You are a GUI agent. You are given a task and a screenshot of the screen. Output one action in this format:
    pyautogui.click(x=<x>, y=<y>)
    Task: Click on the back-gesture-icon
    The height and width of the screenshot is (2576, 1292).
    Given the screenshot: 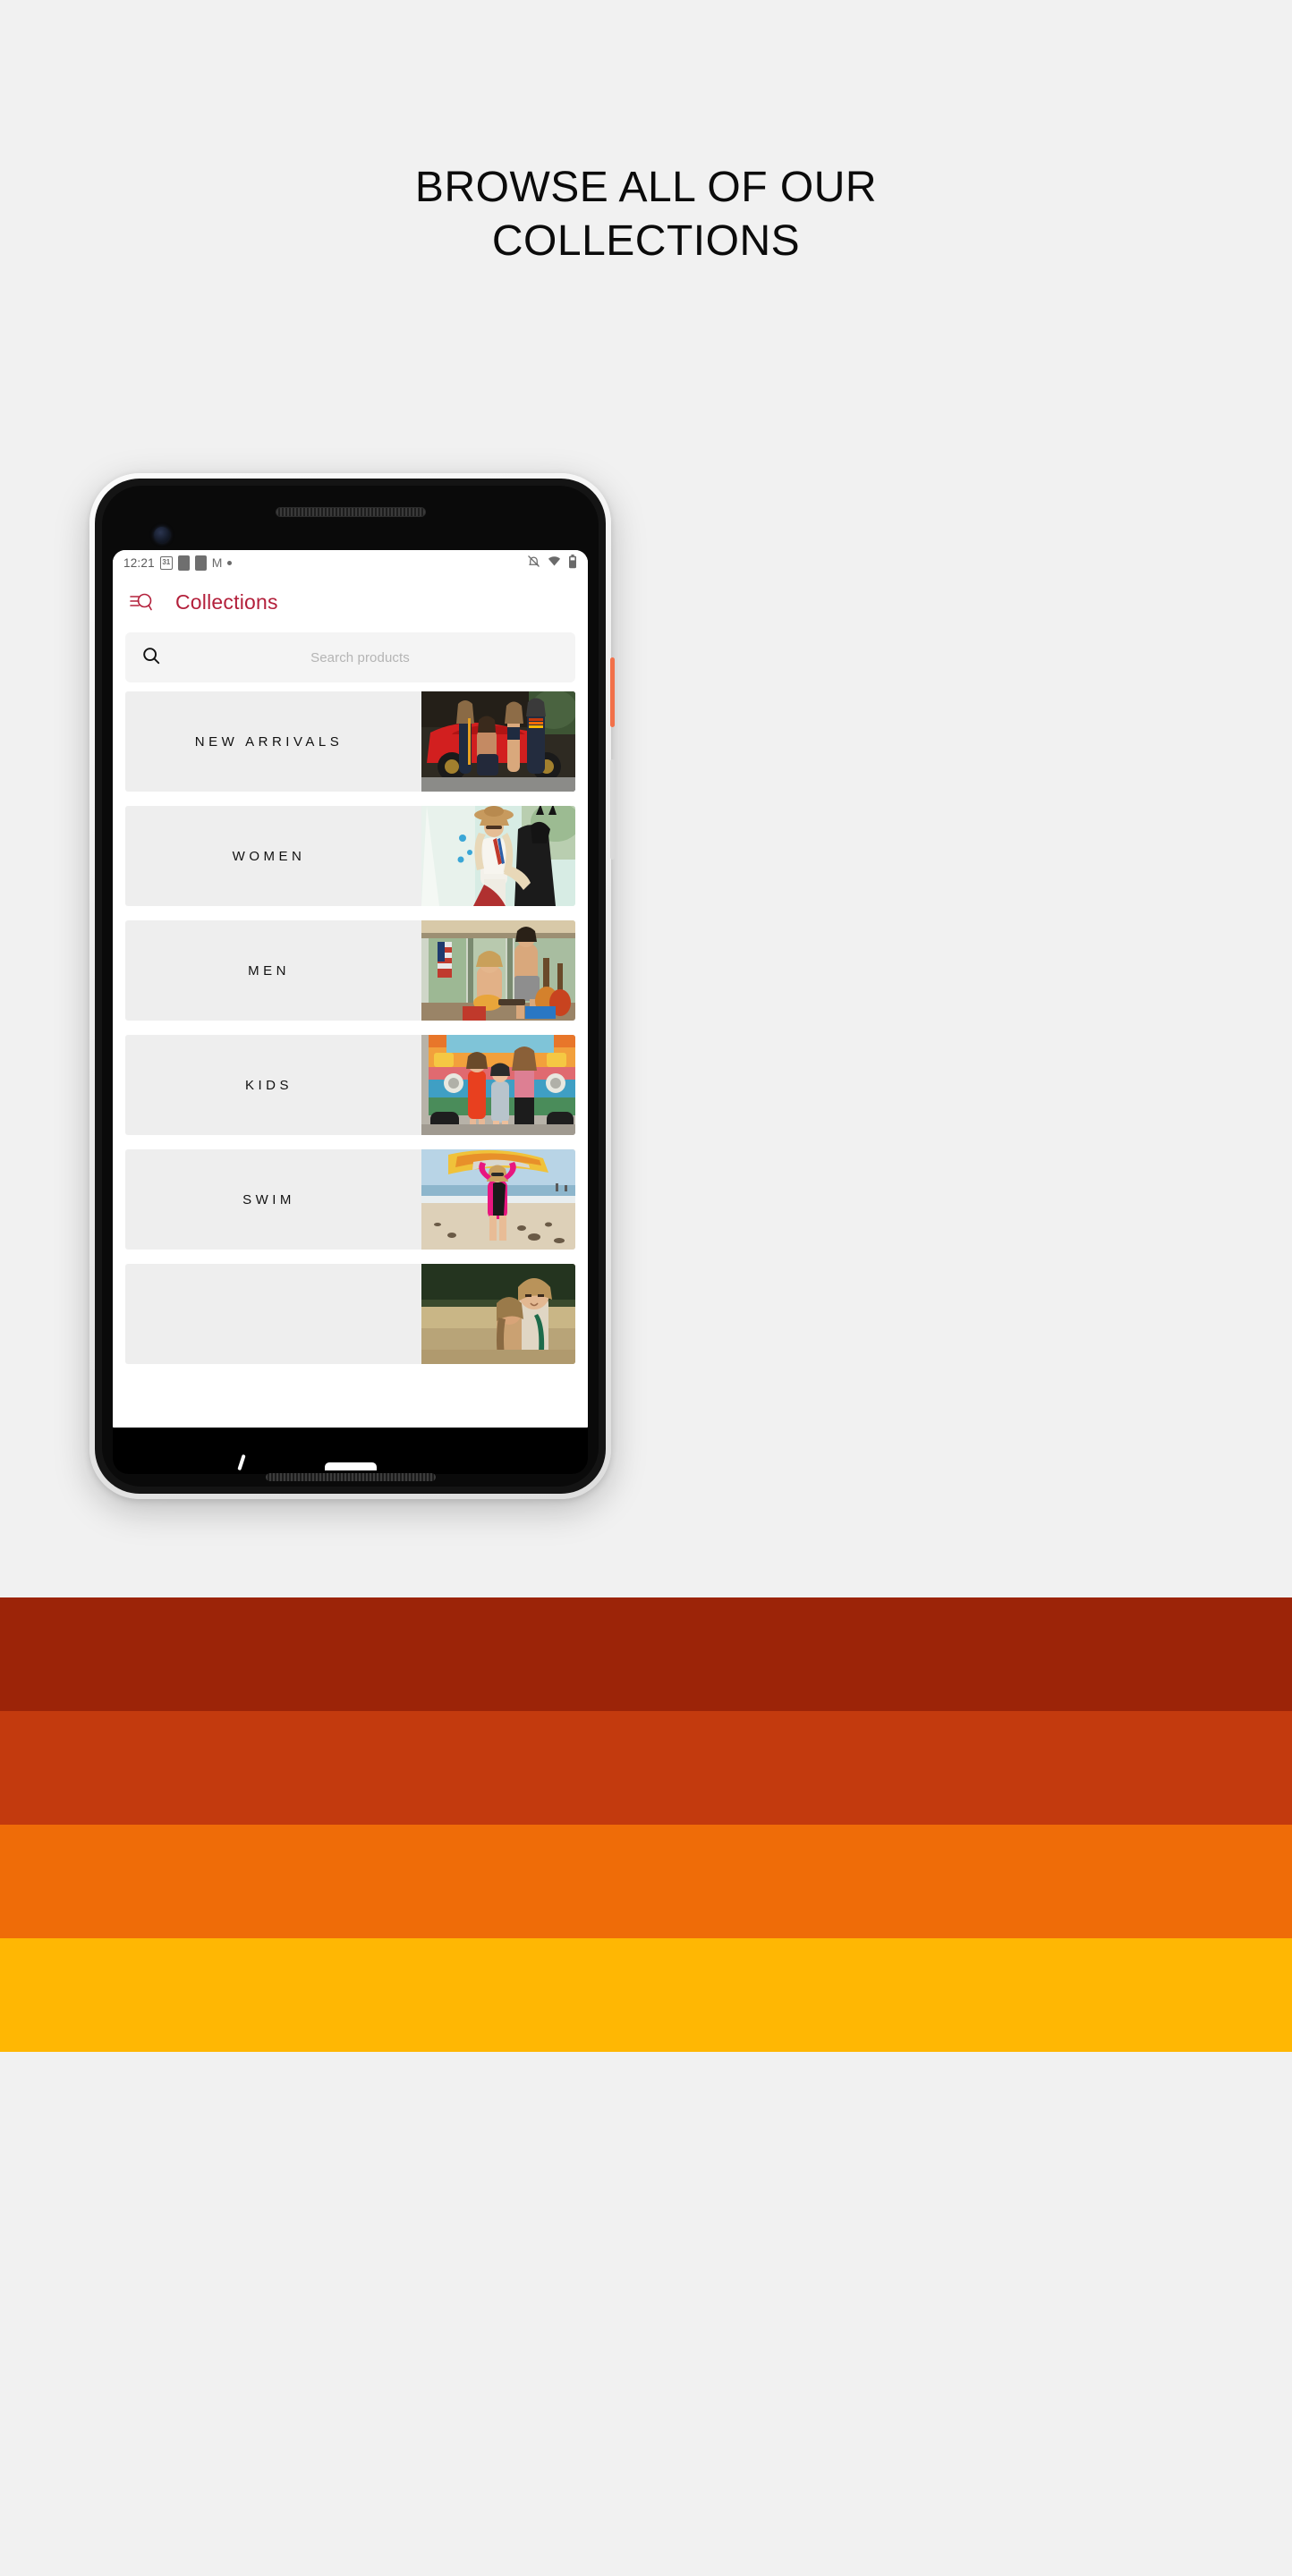 What is the action you would take?
    pyautogui.click(x=242, y=1462)
    